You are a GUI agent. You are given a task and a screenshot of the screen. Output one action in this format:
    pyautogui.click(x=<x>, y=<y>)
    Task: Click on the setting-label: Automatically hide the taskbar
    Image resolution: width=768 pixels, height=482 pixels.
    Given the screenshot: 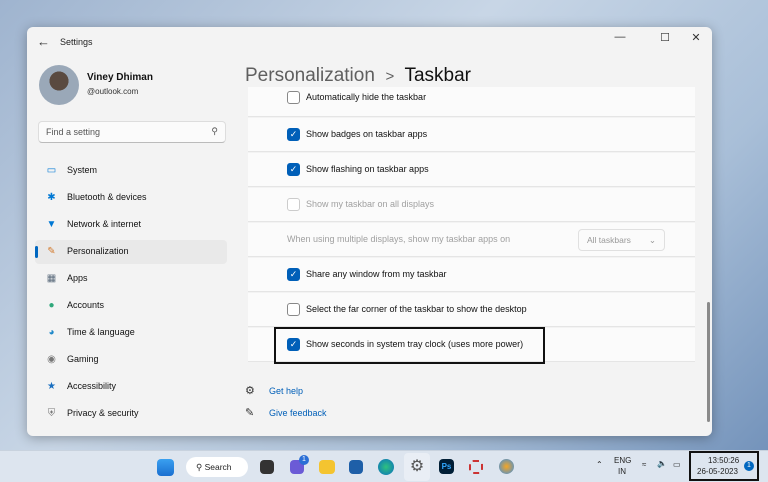 What is the action you would take?
    pyautogui.click(x=366, y=97)
    